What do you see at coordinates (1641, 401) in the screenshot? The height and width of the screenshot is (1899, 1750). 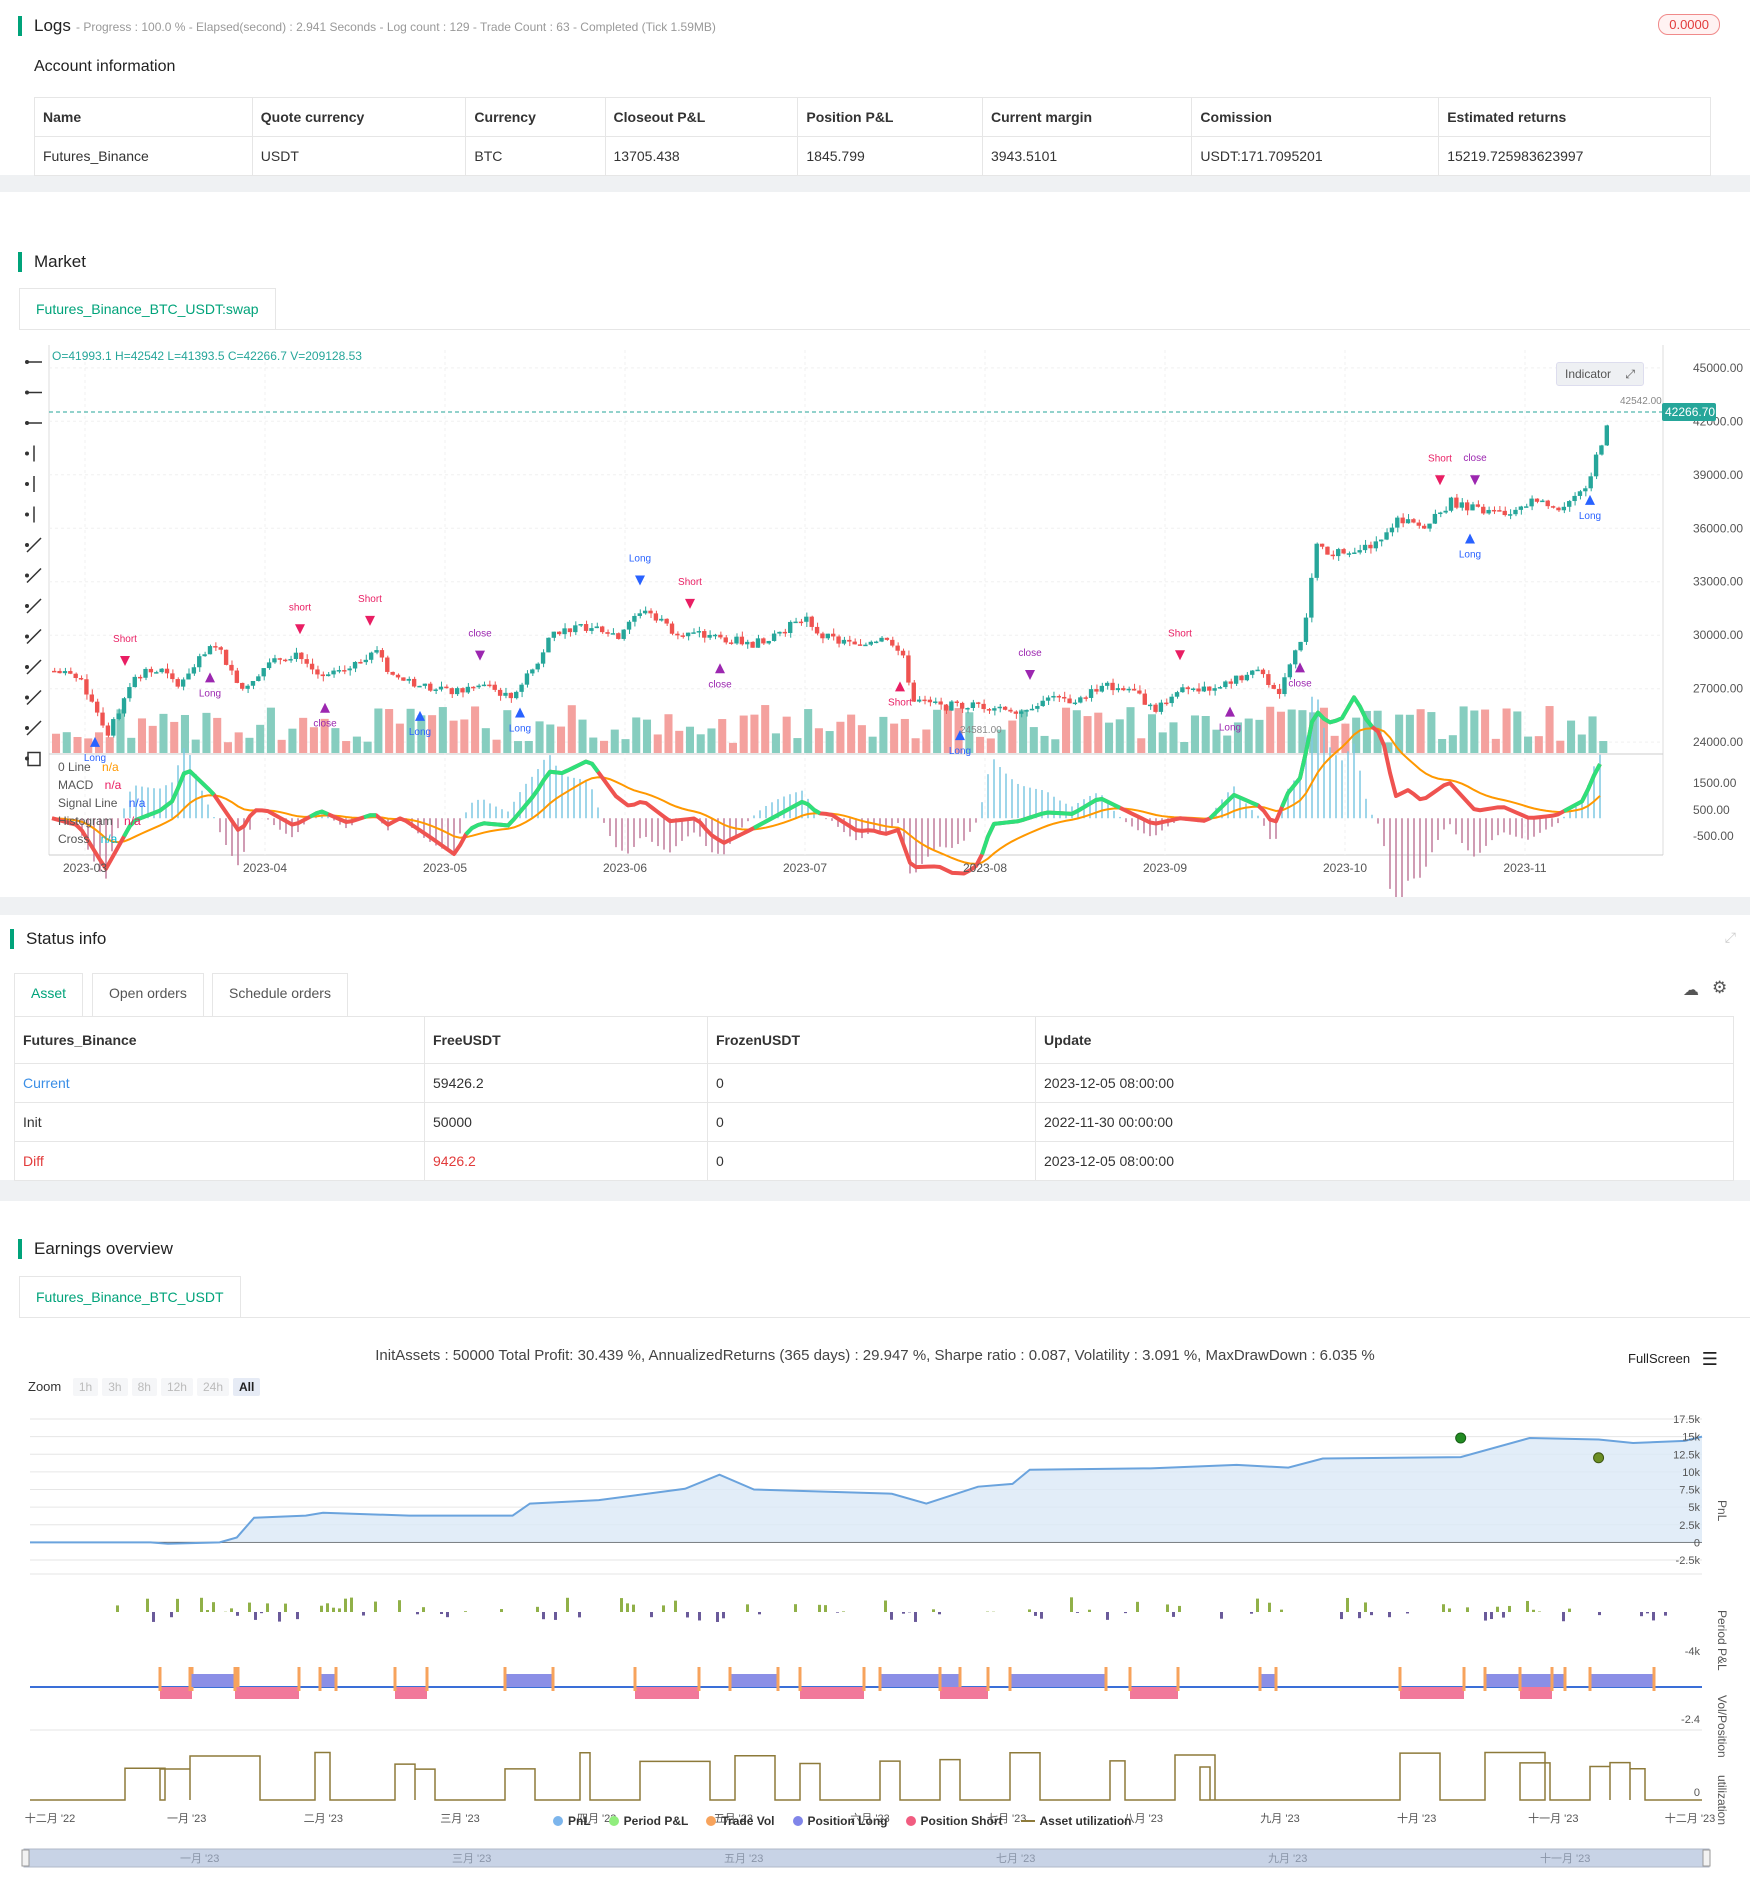 I see `high-label: 42542.00` at bounding box center [1641, 401].